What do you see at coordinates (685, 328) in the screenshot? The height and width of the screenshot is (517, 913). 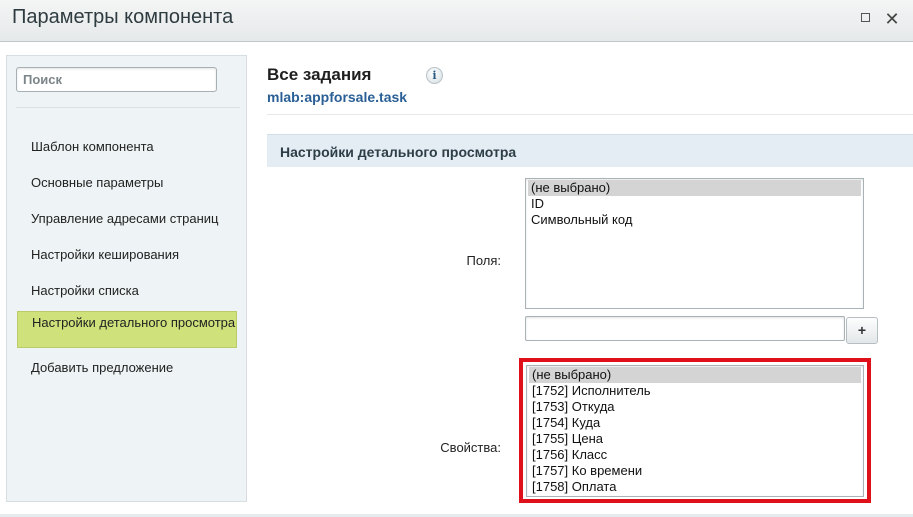 I see `fields-custom-input` at bounding box center [685, 328].